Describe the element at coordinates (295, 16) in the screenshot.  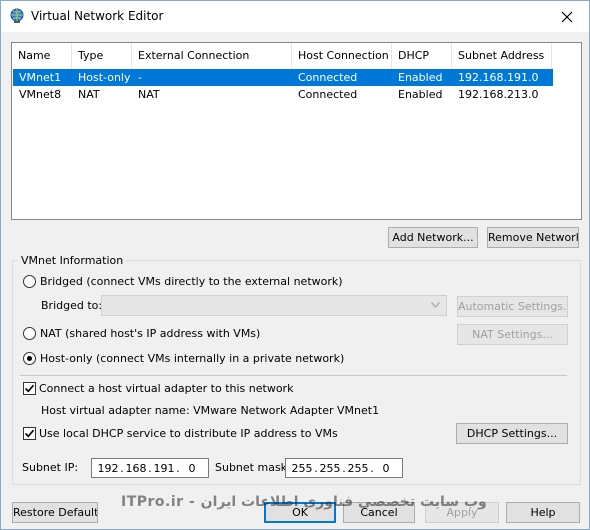
I see `title-bar: Virtual Network Editor` at that location.